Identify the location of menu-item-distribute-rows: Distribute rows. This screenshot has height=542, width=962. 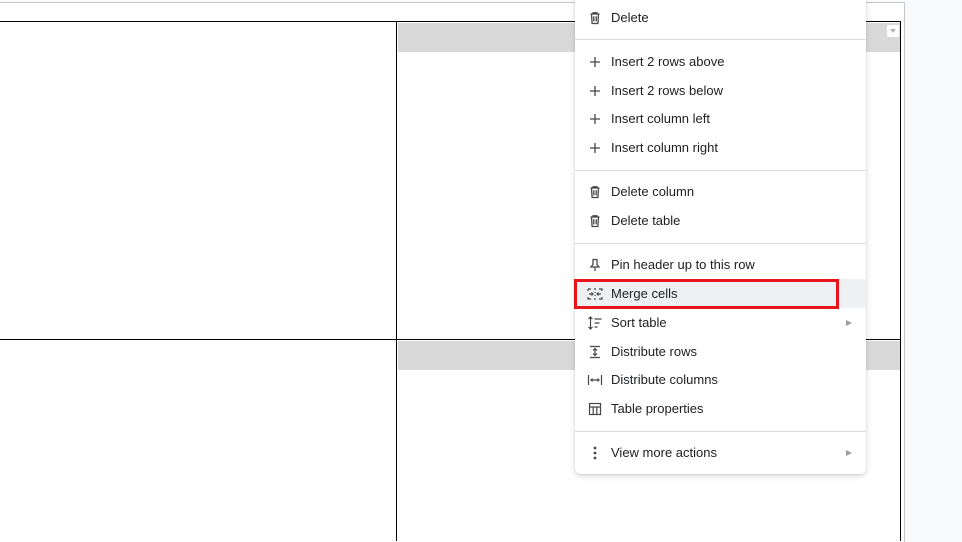
(720, 351).